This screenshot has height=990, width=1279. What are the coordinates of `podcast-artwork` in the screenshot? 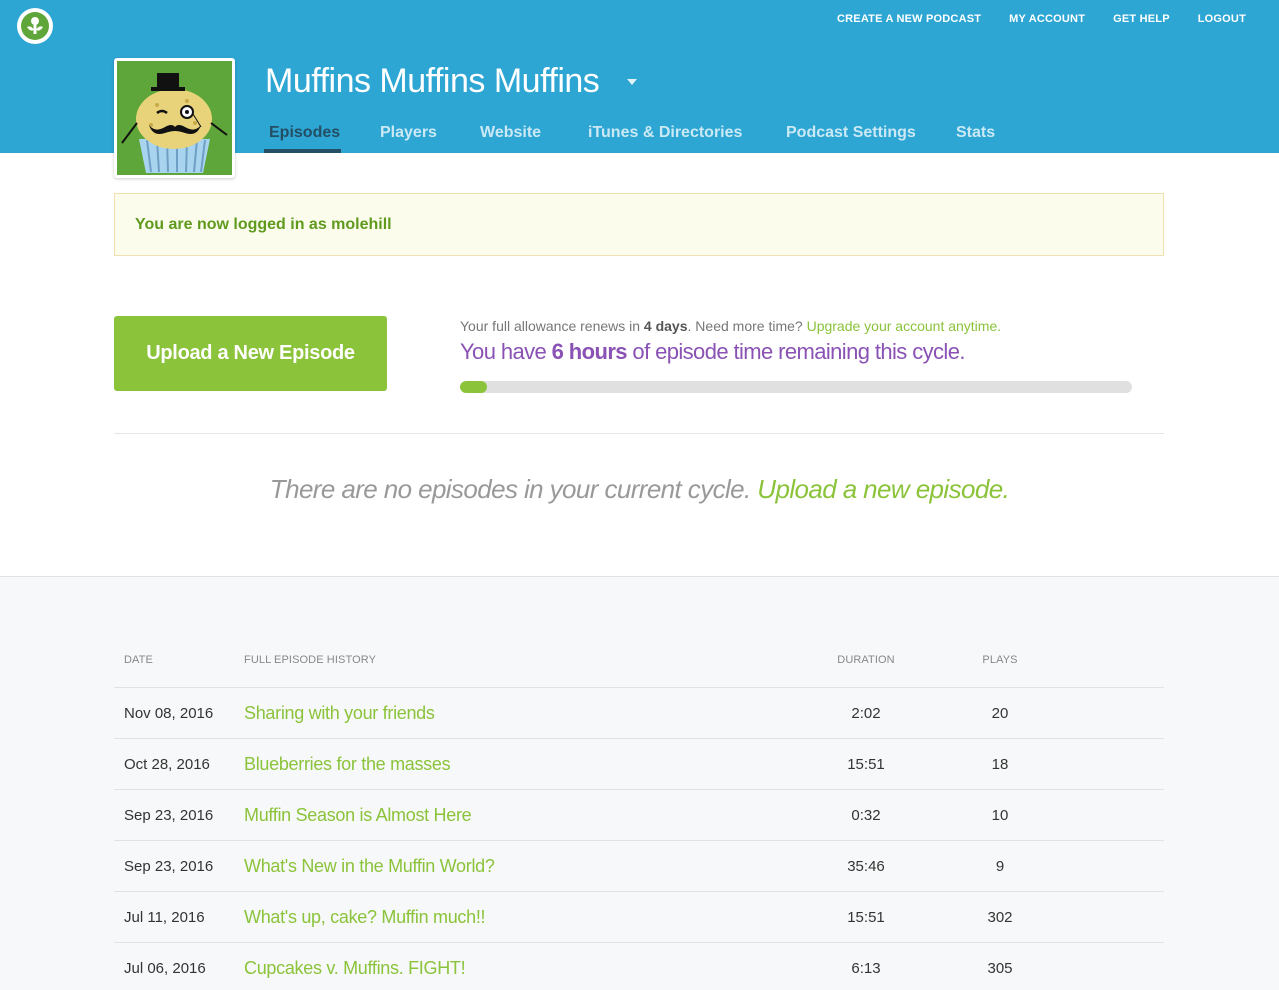 It's located at (174, 118).